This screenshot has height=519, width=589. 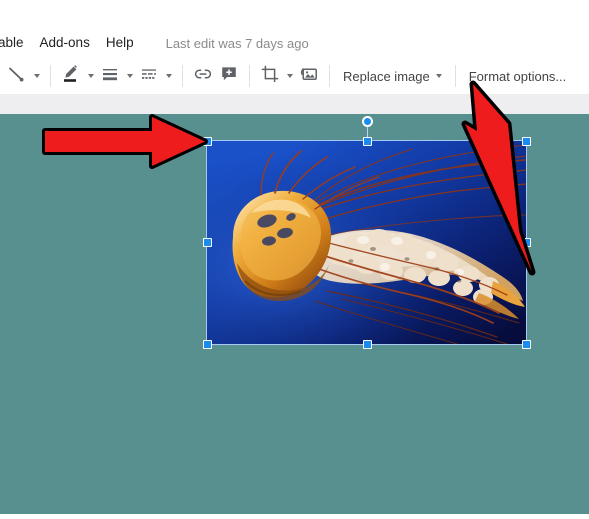 I want to click on comment-icon, so click(x=229, y=76).